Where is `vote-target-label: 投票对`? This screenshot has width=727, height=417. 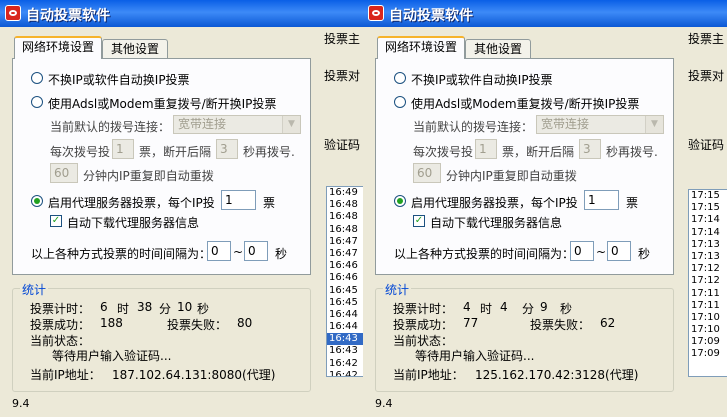 vote-target-label: 投票对 is located at coordinates (342, 76).